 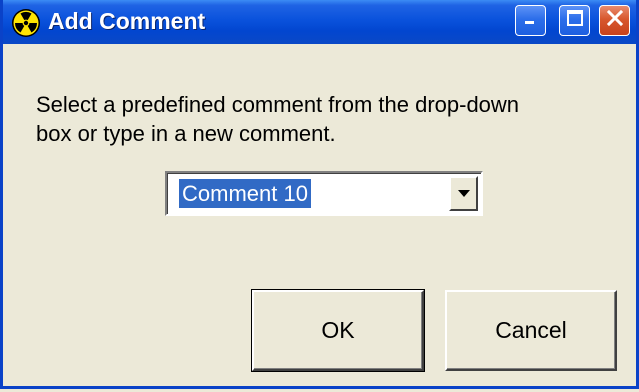 I want to click on maximize-icon, so click(x=575, y=20).